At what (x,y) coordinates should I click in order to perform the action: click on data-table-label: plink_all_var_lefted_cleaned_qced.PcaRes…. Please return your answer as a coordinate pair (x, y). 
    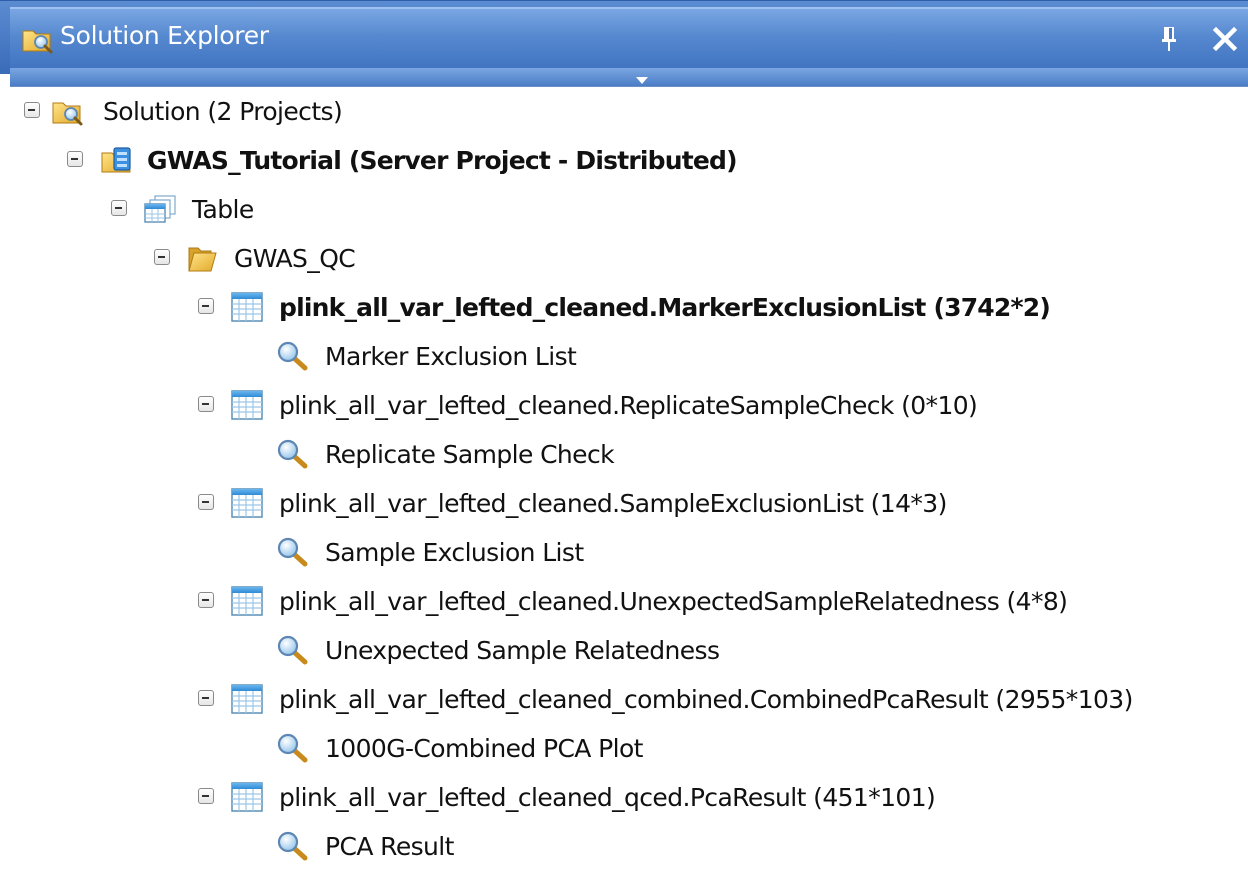
    Looking at the image, I should click on (607, 797).